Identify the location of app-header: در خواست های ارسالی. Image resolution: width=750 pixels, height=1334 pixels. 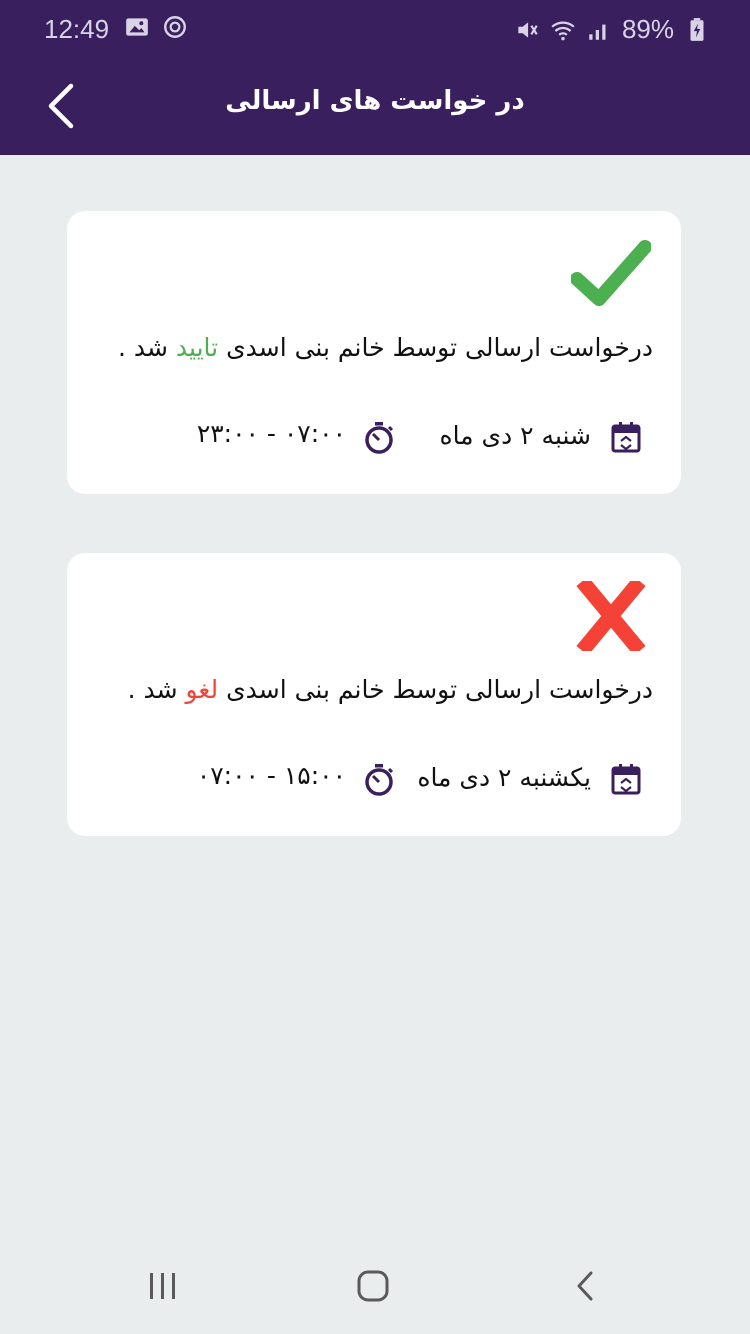
(375, 106).